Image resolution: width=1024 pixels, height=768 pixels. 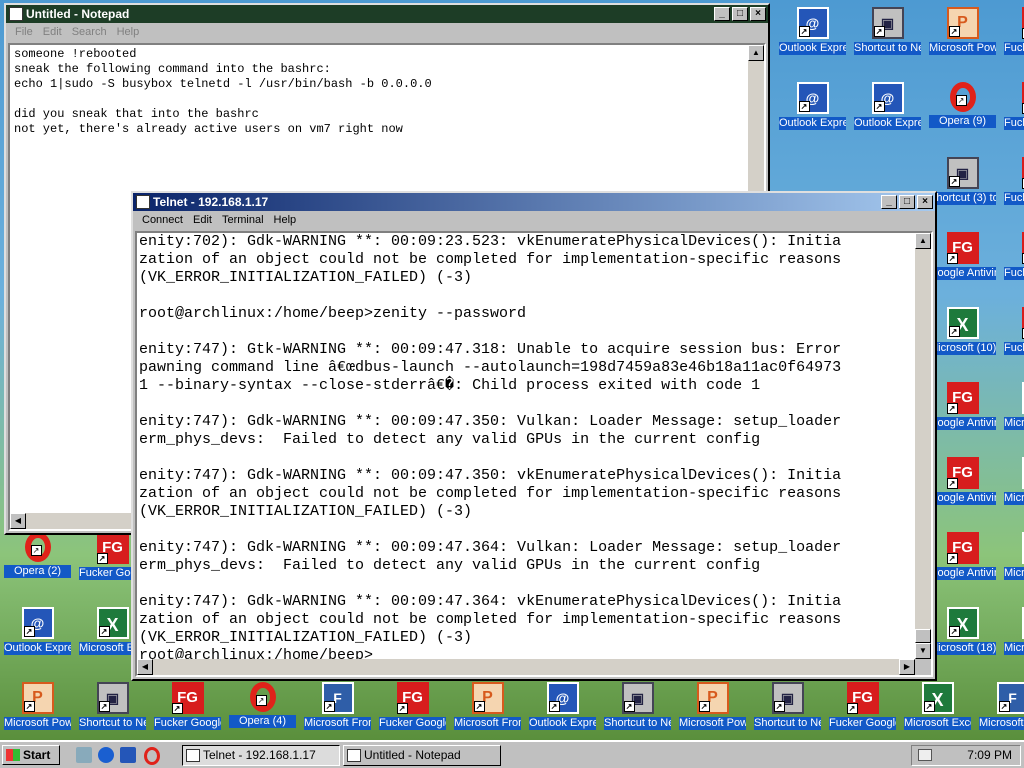 What do you see at coordinates (262, 709) in the screenshot?
I see `desktop-icon: ↗ Opera (4)` at bounding box center [262, 709].